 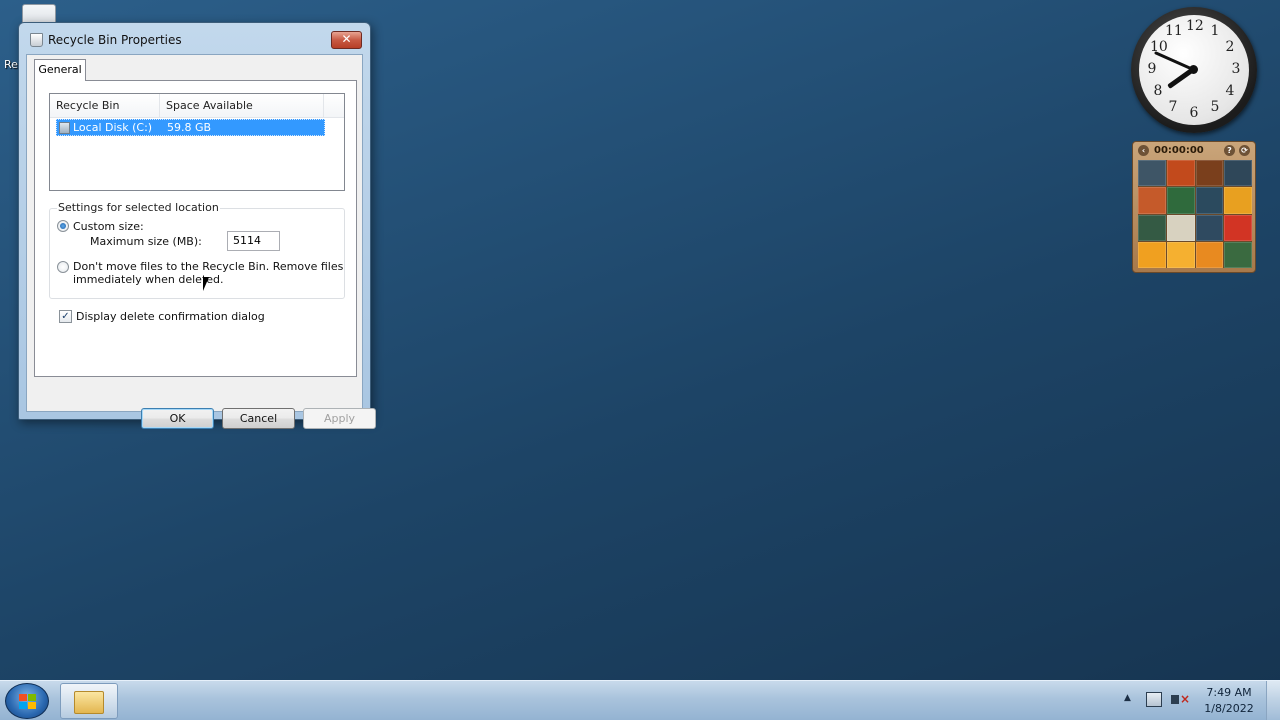 I want to click on picture-puzzle-gadget: ‹ 00:00:00 ? ⟳, so click(x=1194, y=207).